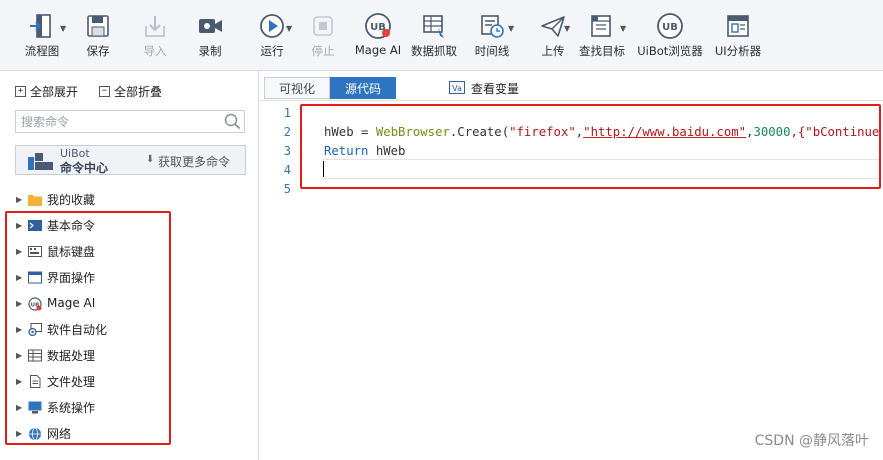 Image resolution: width=883 pixels, height=460 pixels. What do you see at coordinates (19, 199) in the screenshot?
I see `expand-arrow-icon: ▶` at bounding box center [19, 199].